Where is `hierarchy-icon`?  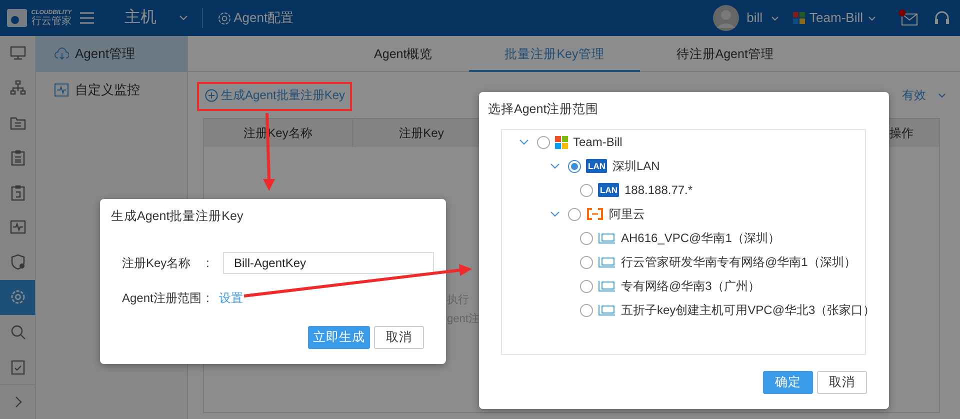 hierarchy-icon is located at coordinates (17, 88).